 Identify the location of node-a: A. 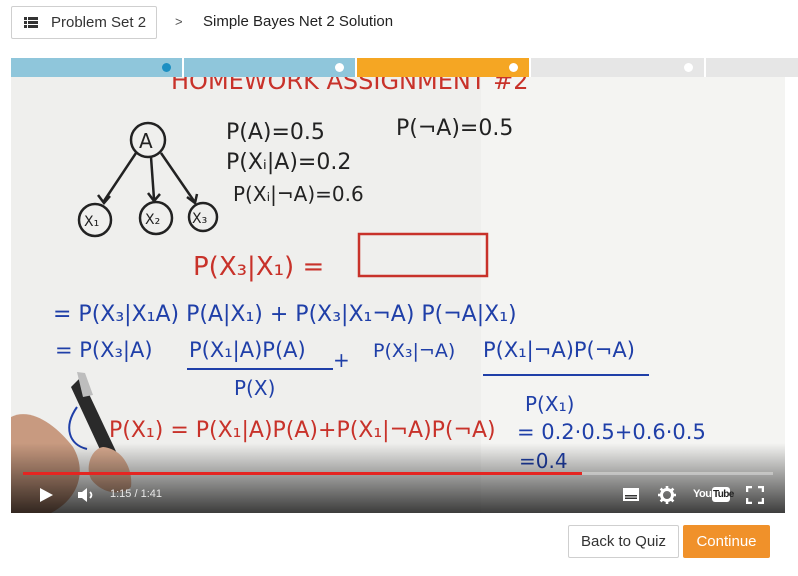
(146, 141).